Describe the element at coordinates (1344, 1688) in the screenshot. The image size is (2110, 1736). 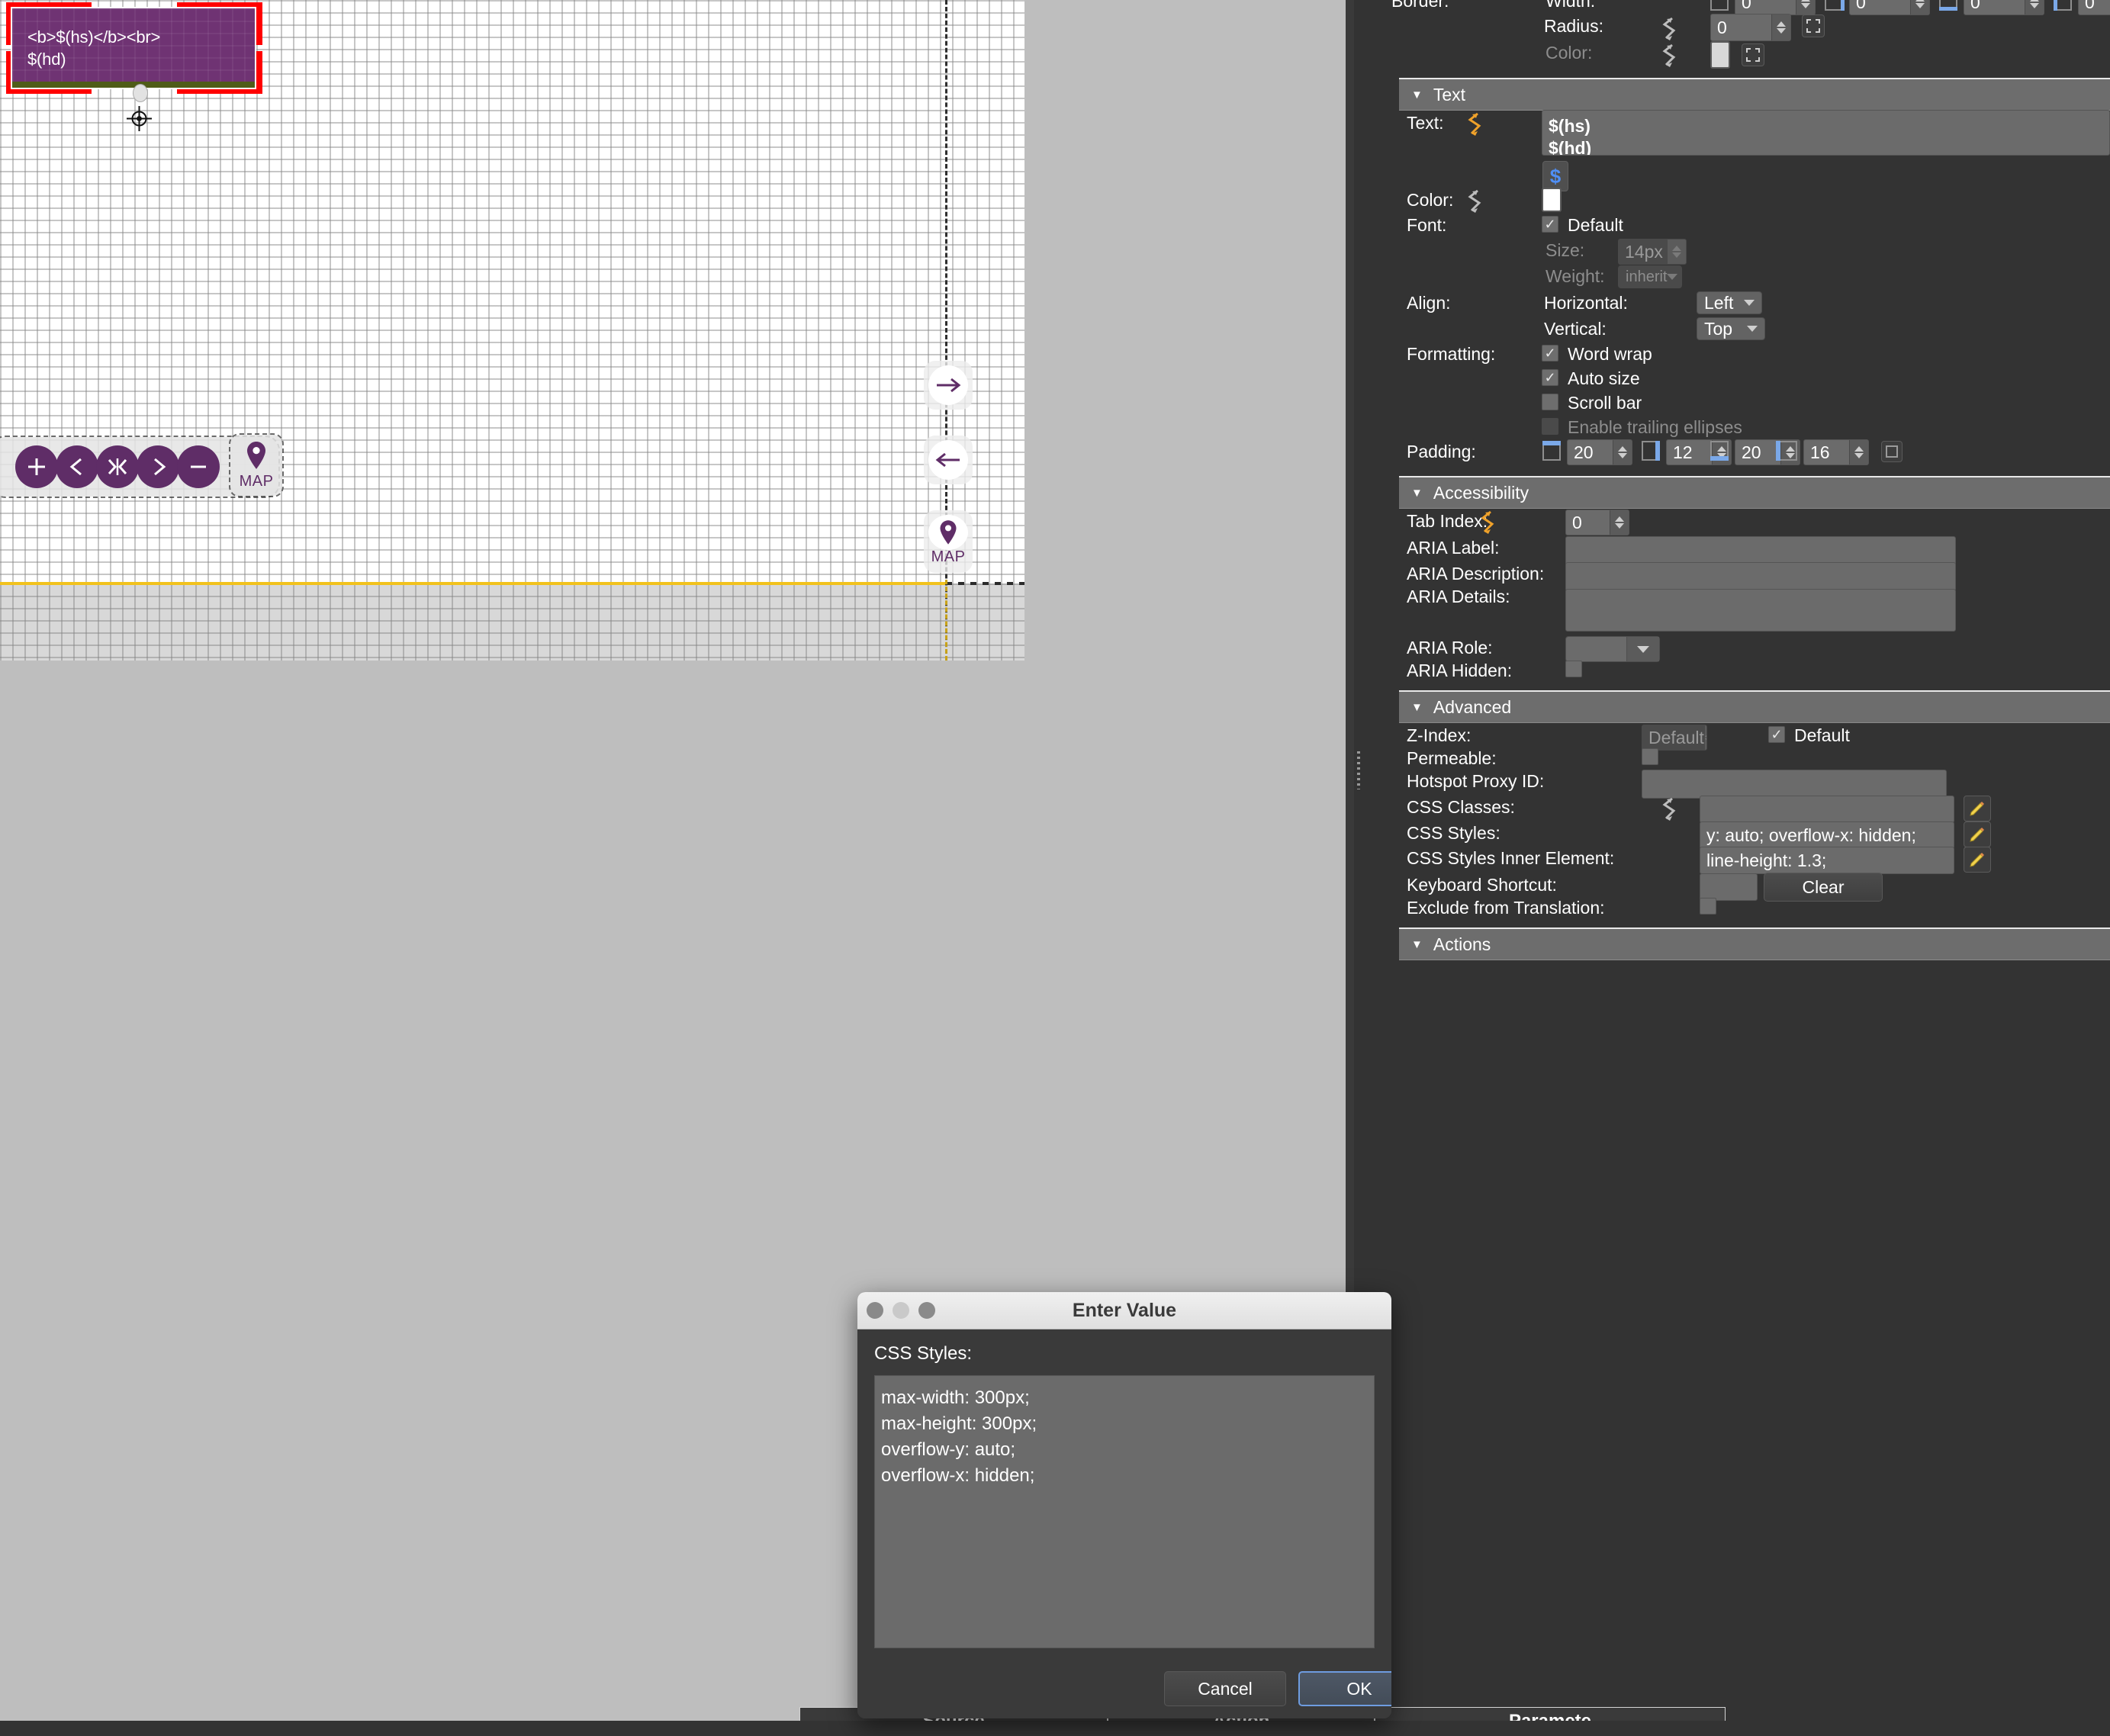
I see `dialog-ok-button: OK` at that location.